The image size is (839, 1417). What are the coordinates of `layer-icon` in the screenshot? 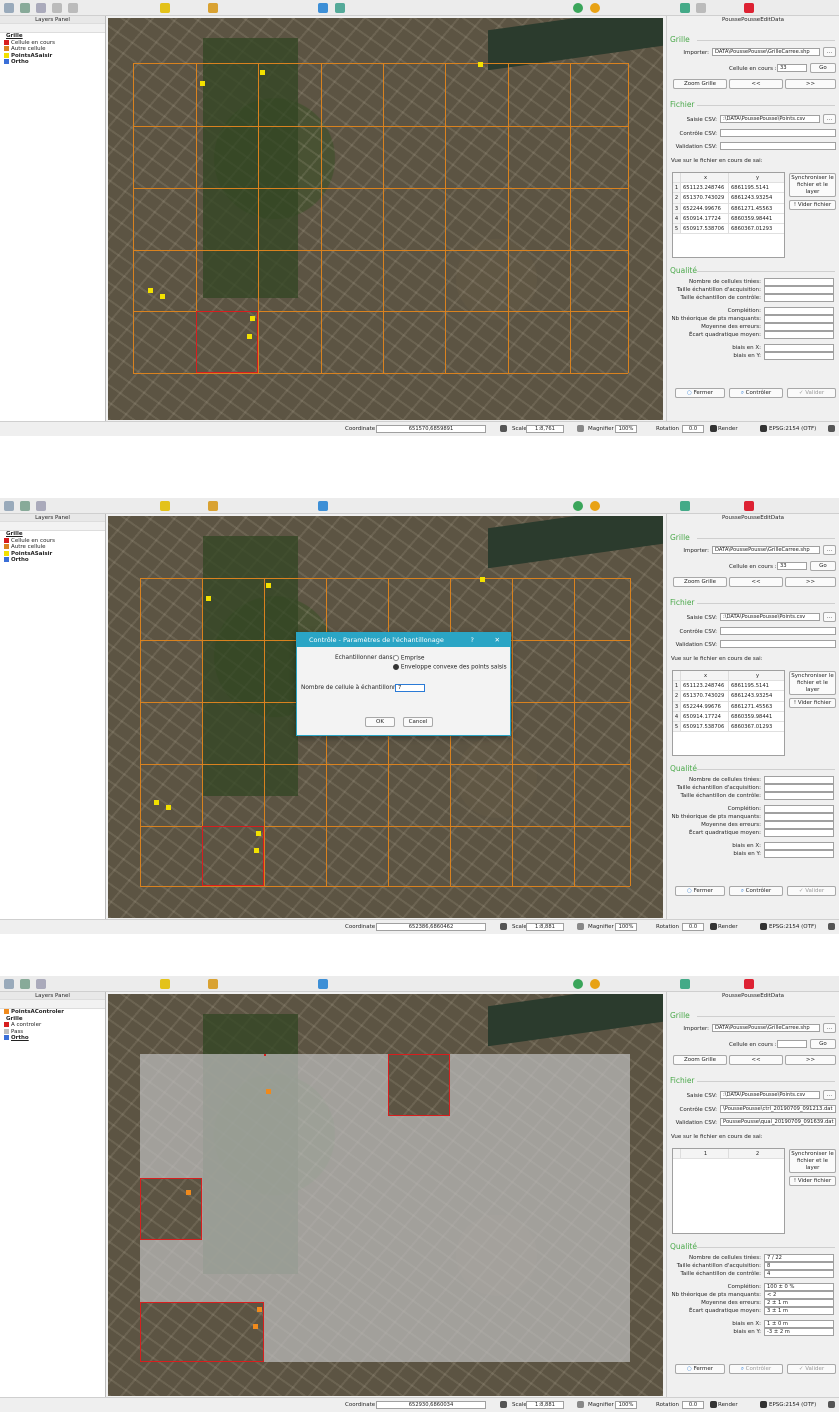 It's located at (340, 8).